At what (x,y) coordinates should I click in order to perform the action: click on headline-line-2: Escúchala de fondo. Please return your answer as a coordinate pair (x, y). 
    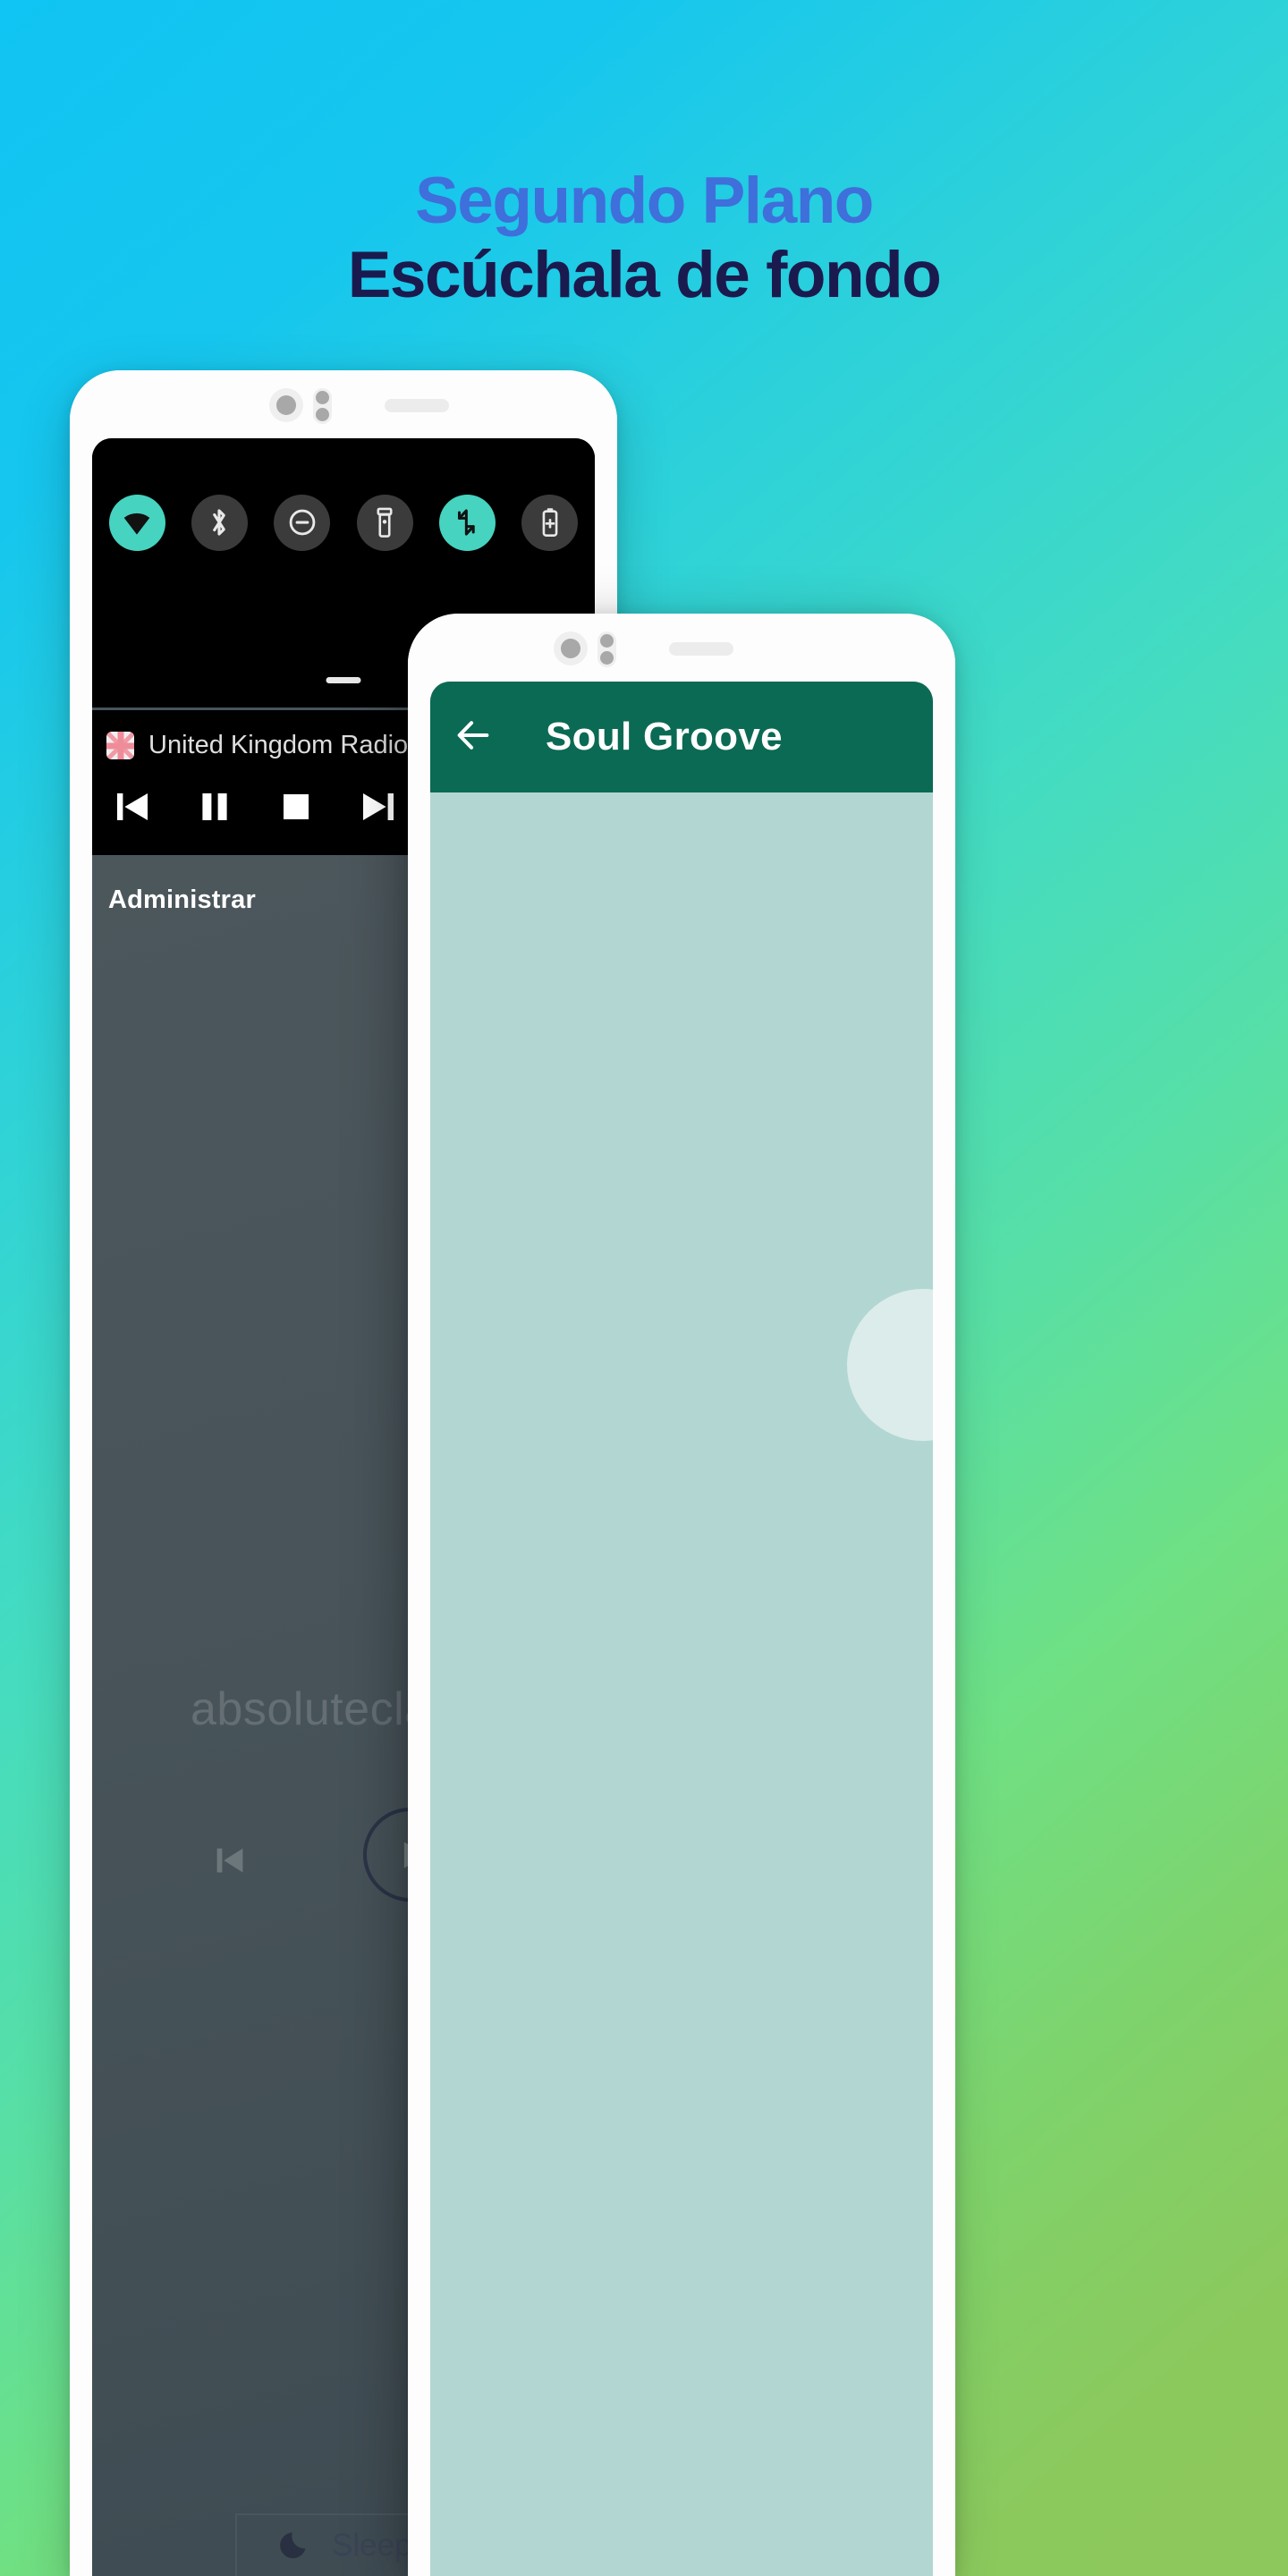
    Looking at the image, I should click on (644, 274).